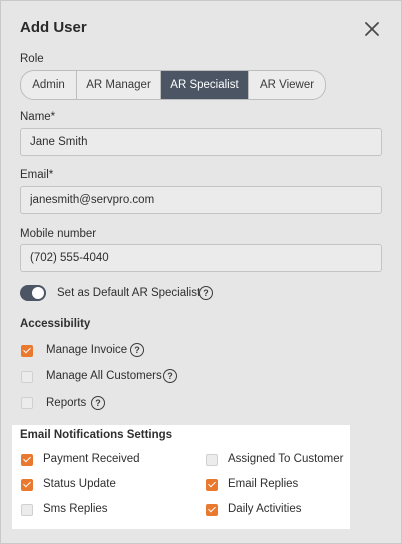  I want to click on mobile-input, so click(201, 258).